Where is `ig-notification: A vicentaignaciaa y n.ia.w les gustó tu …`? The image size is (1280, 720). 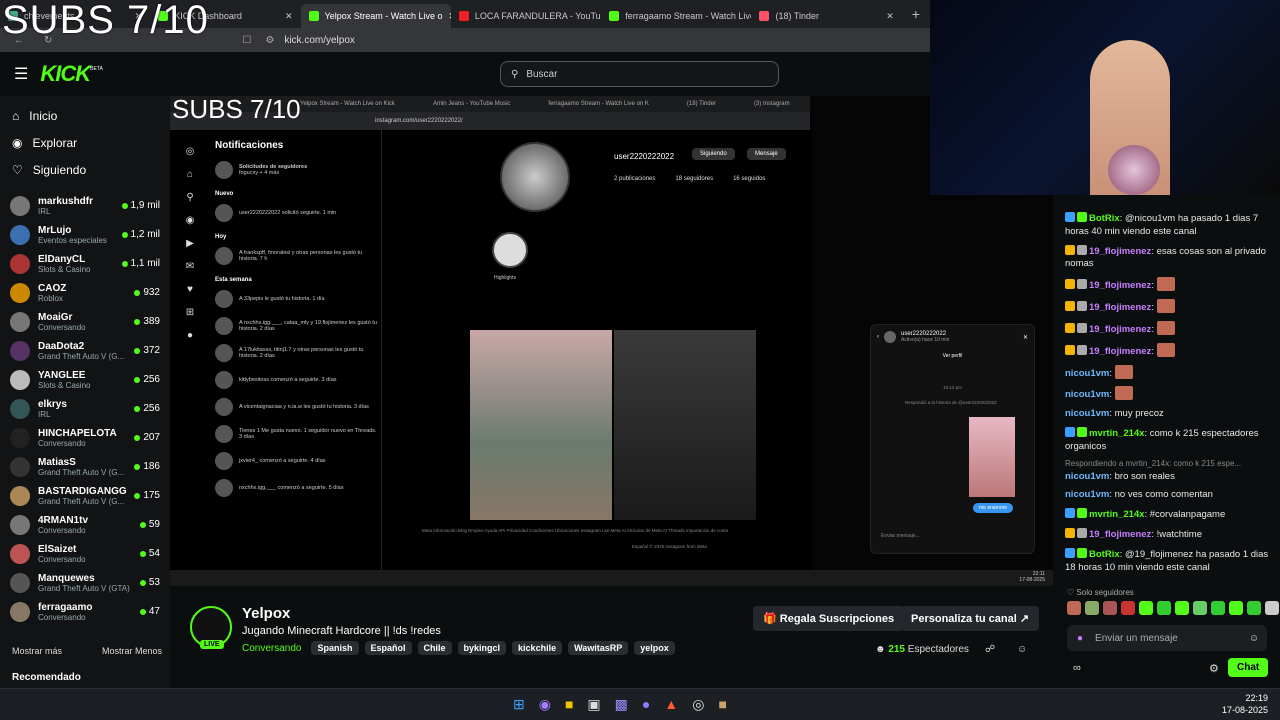
ig-notification: A vicentaignaciaa y n.ia.w les gustó tu … is located at coordinates (298, 407).